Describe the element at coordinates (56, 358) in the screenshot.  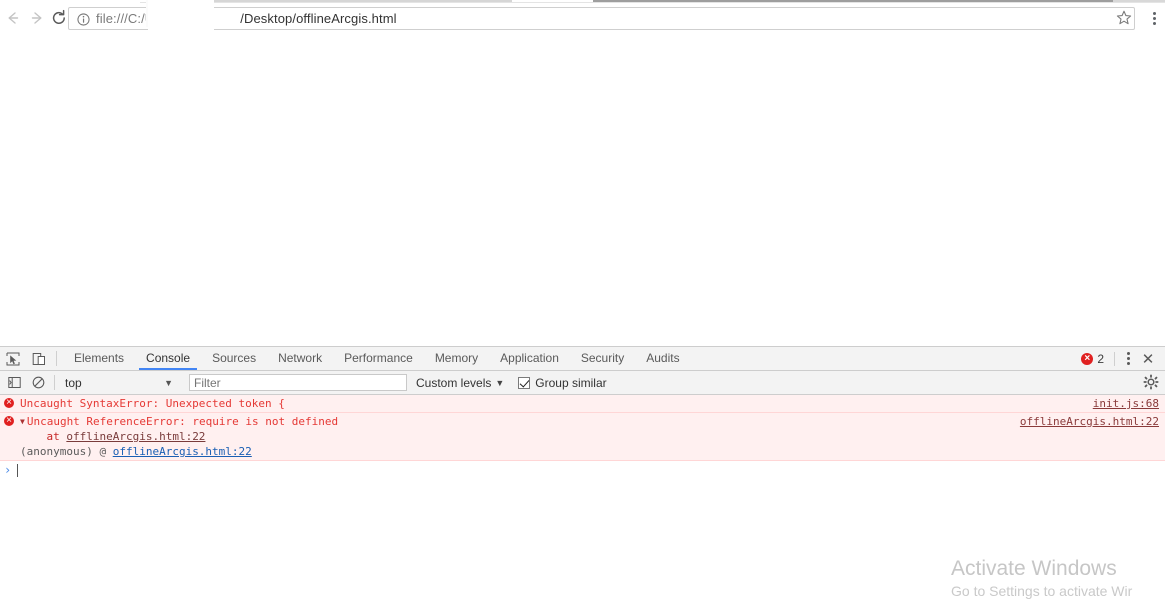
I see `toolbar-divider` at that location.